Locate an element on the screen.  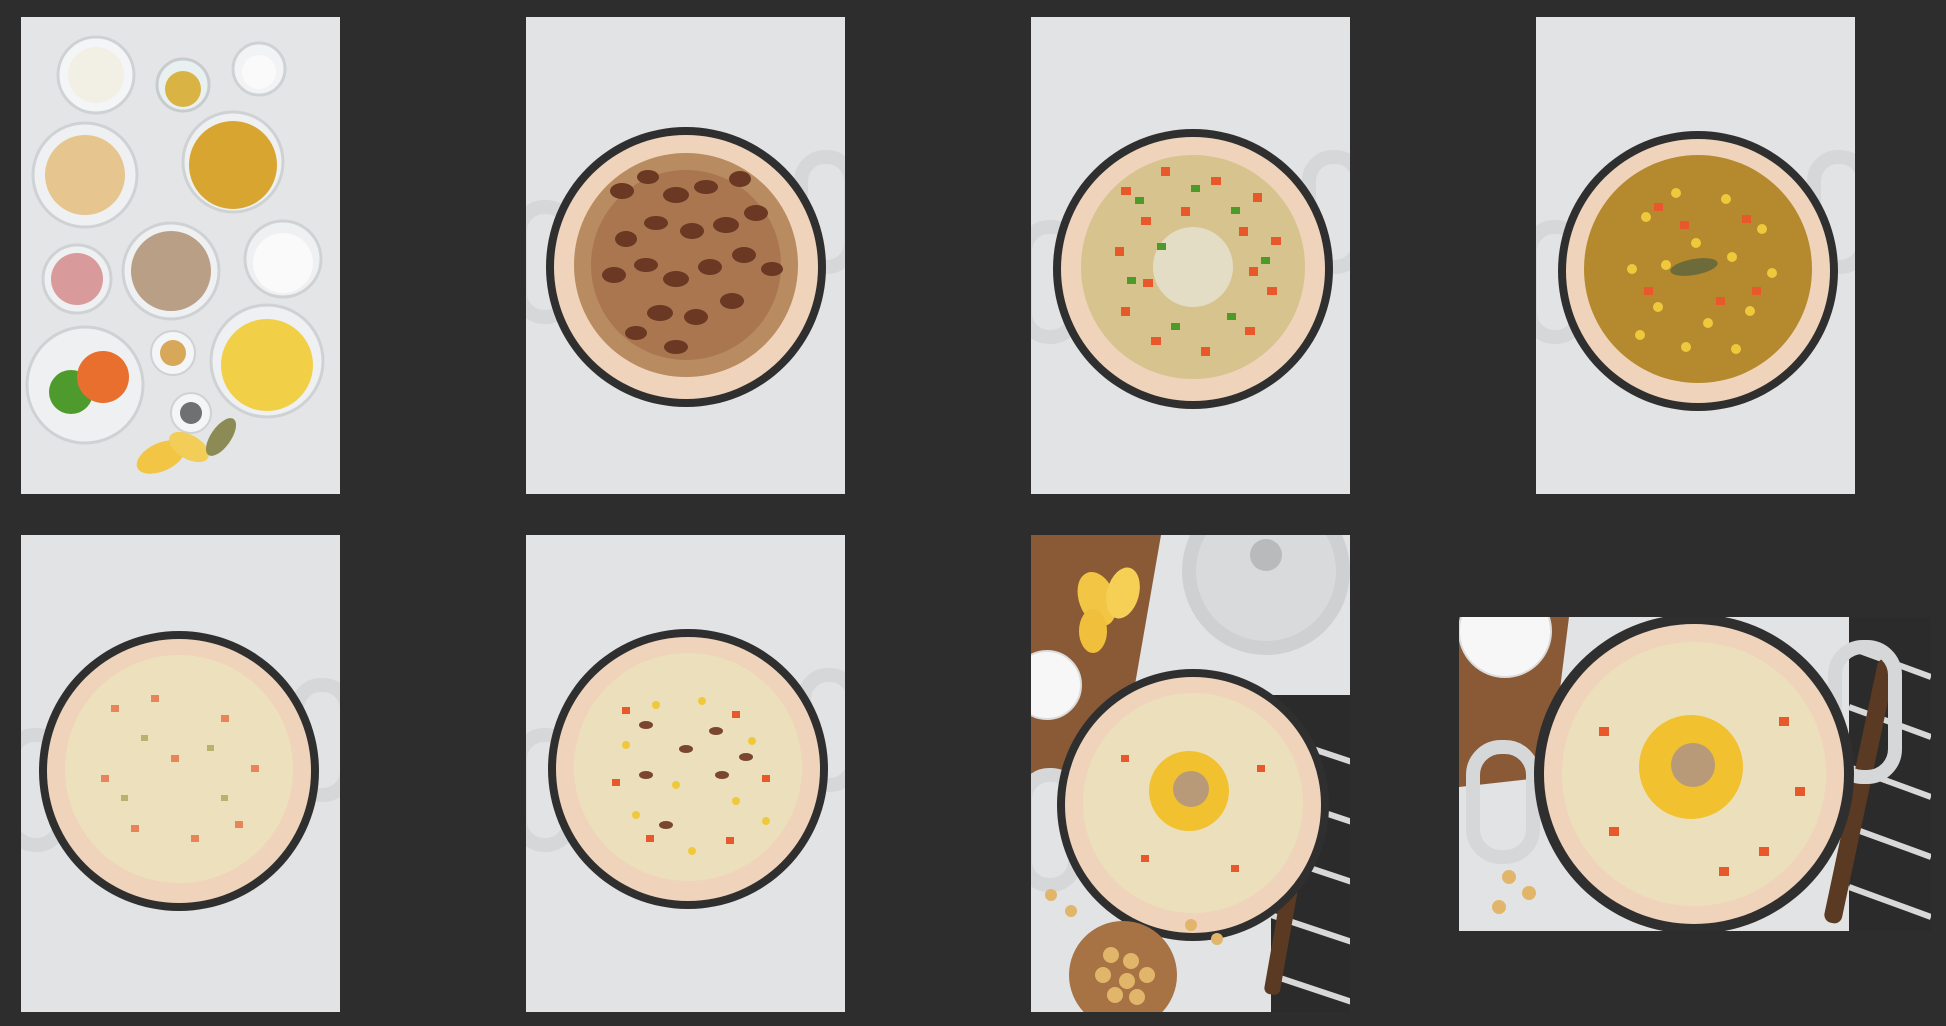
photo-chowder-close-up is located at coordinates (1695, 774).